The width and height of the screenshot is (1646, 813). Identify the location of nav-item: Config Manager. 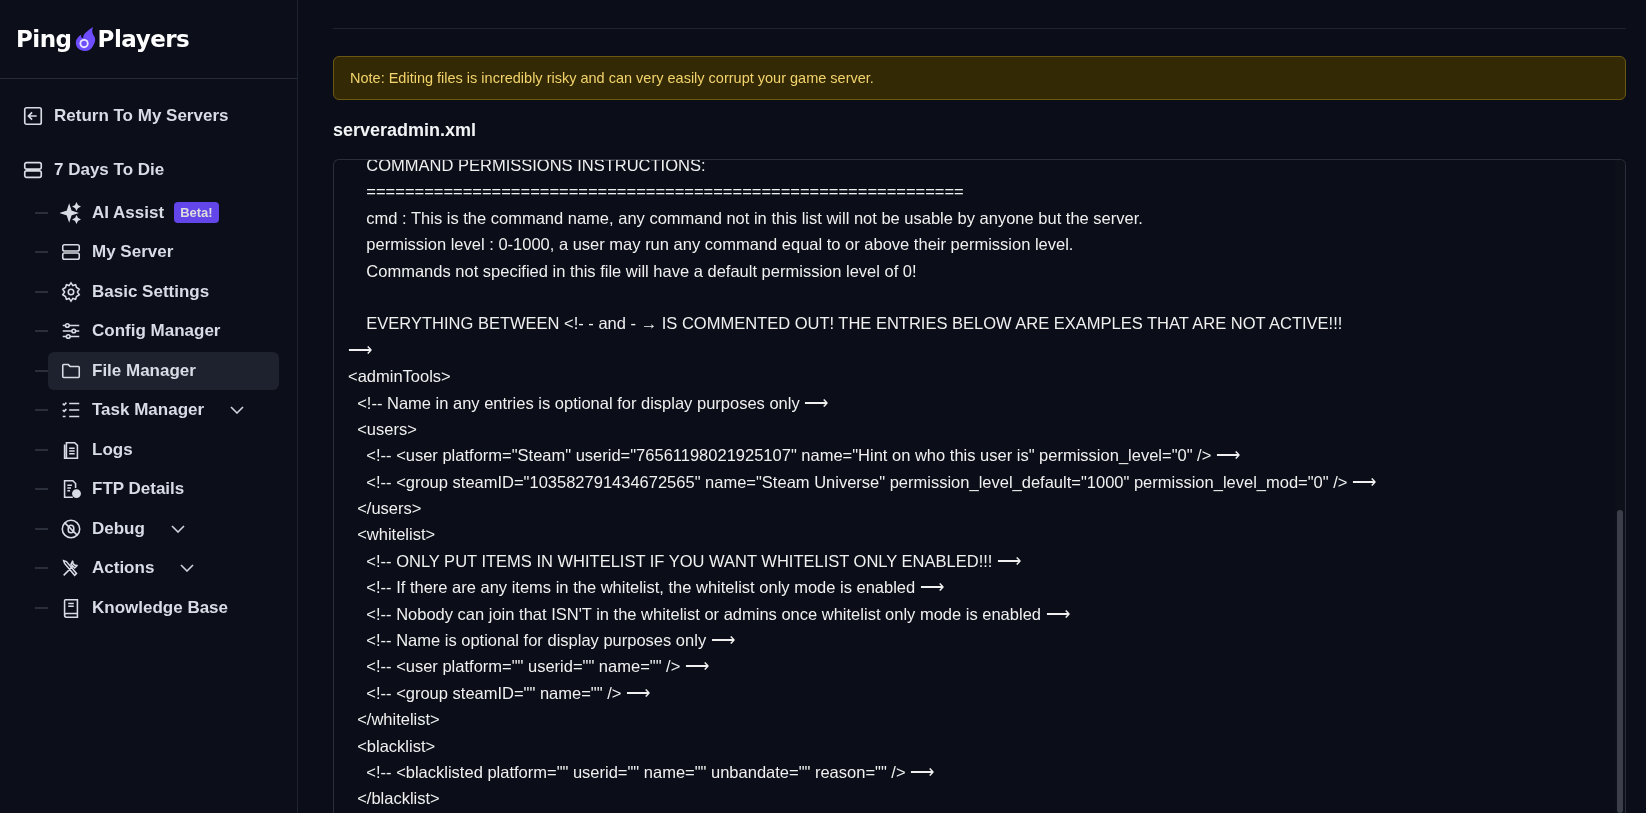
(140, 331).